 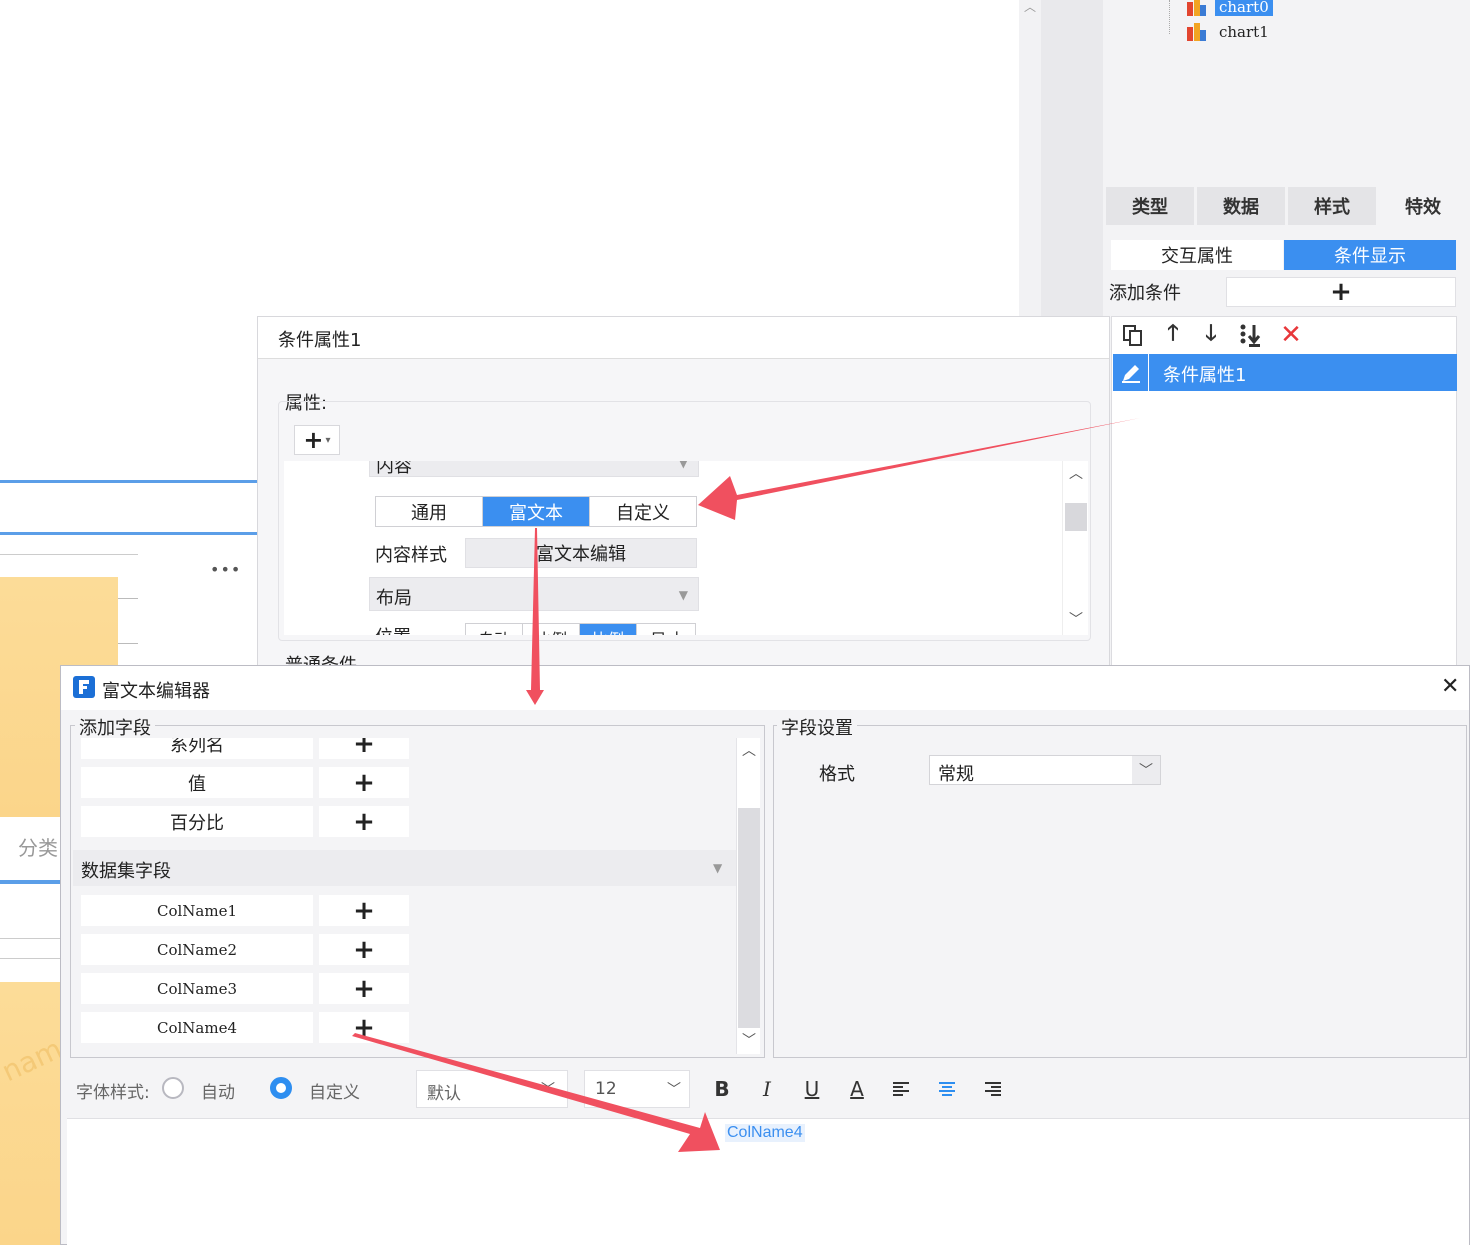 I want to click on close-icon: ✕, so click(x=1450, y=686).